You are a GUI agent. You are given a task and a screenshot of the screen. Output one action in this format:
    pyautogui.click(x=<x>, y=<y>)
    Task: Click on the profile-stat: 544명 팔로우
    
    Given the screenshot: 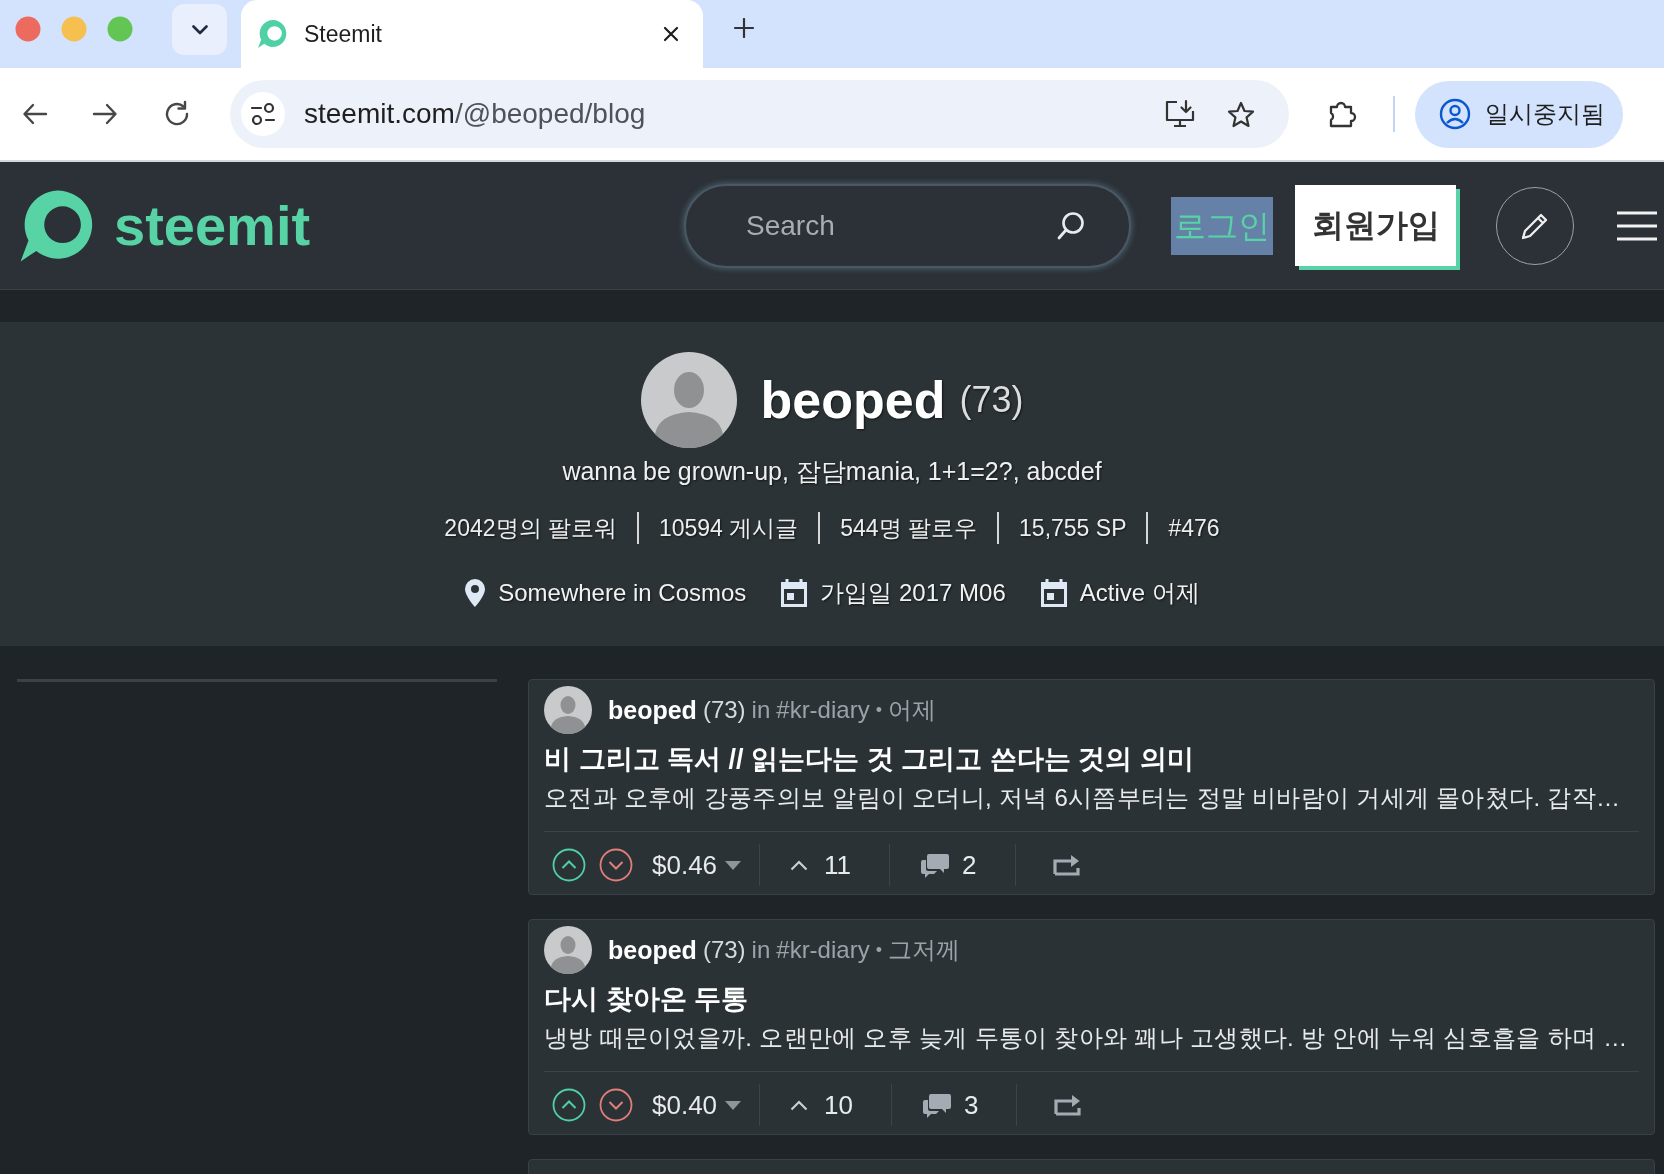 What is the action you would take?
    pyautogui.click(x=909, y=528)
    